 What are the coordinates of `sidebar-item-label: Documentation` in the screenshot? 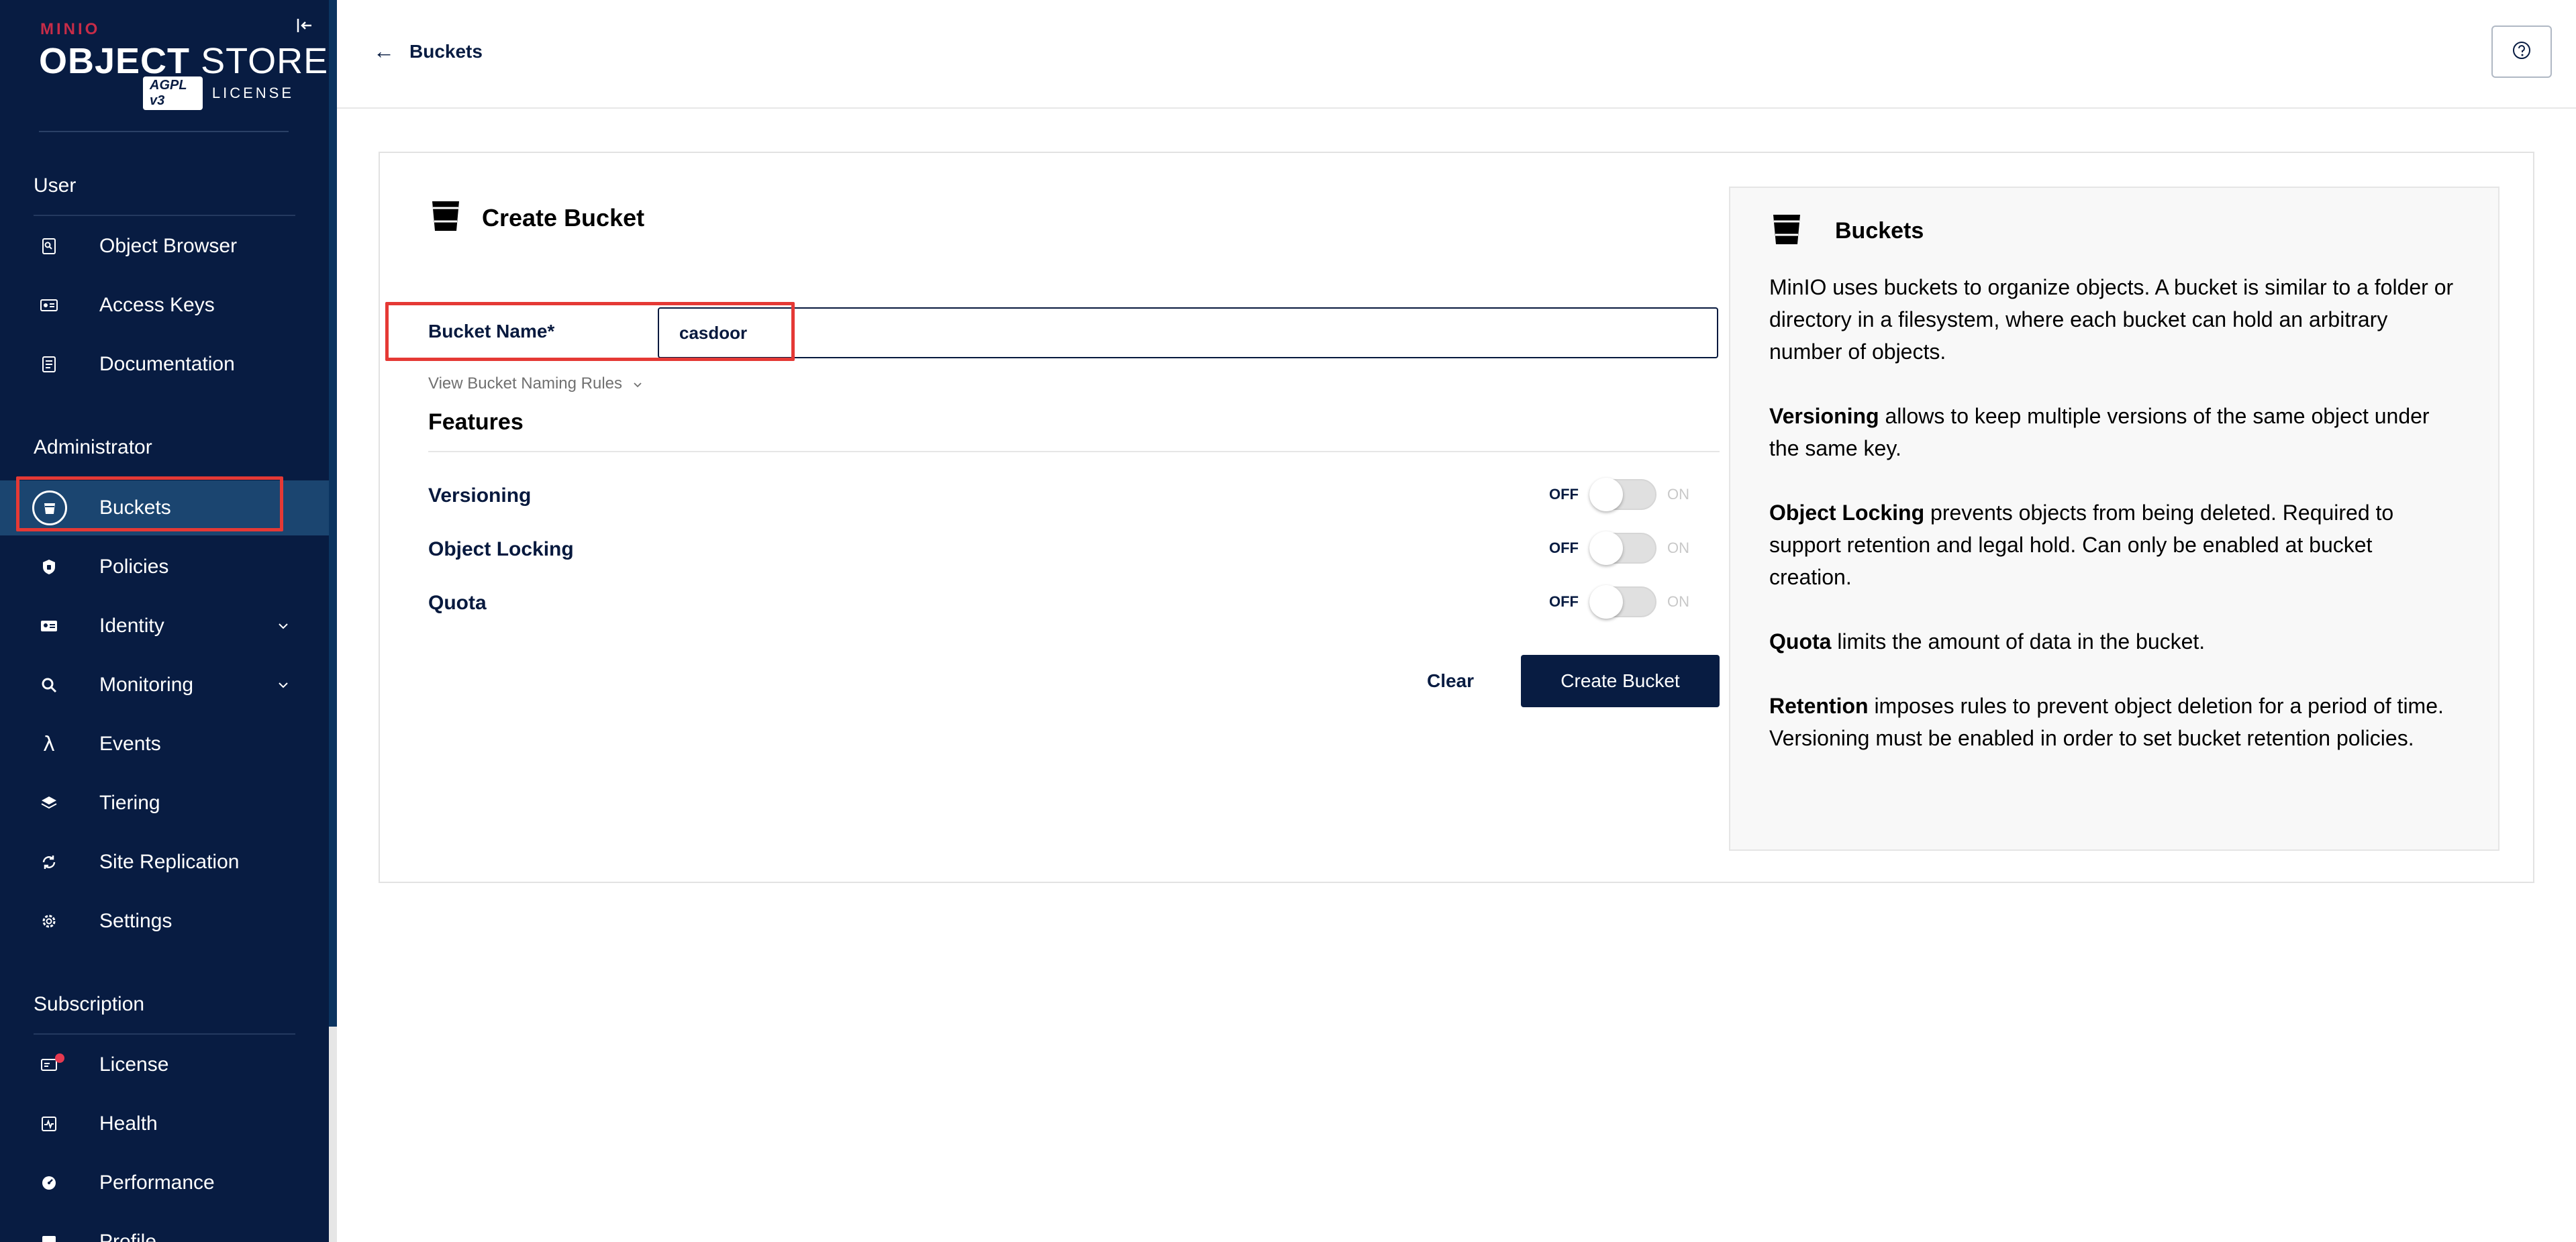 It's located at (167, 364).